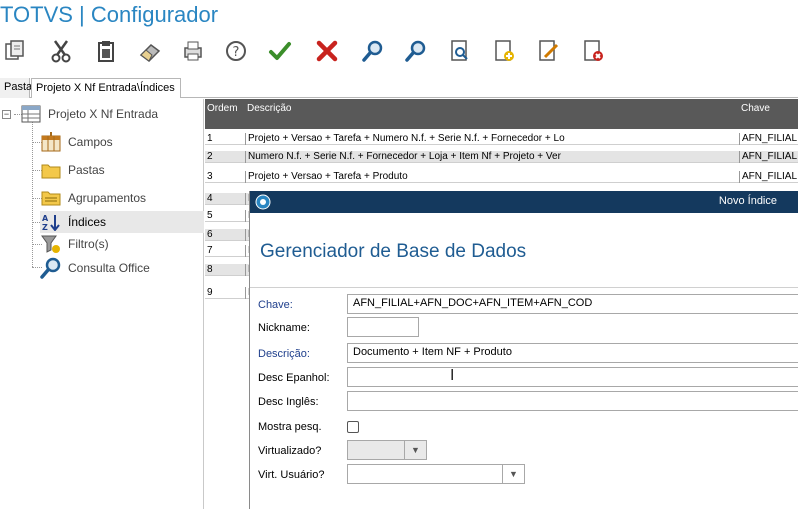 This screenshot has width=798, height=509. I want to click on folder-icon, so click(51, 170).